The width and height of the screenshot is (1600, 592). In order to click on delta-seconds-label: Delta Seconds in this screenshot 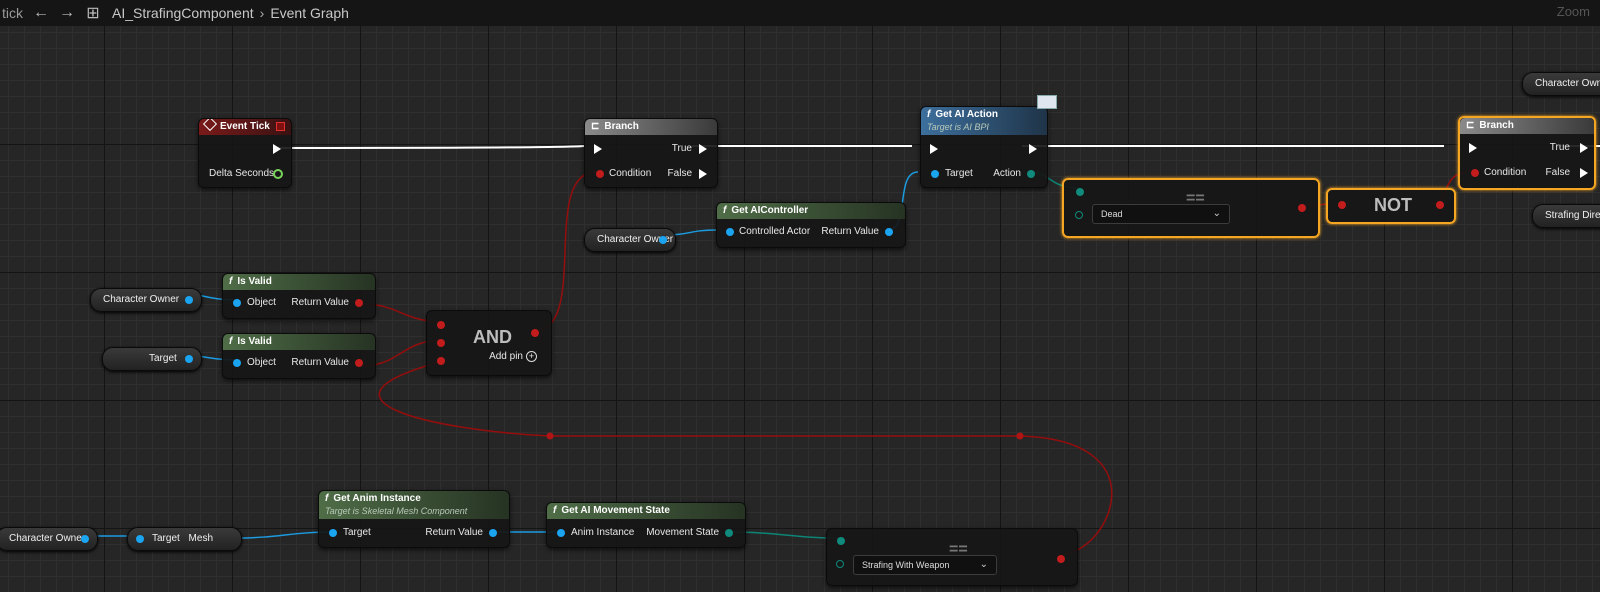, I will do `click(242, 173)`.